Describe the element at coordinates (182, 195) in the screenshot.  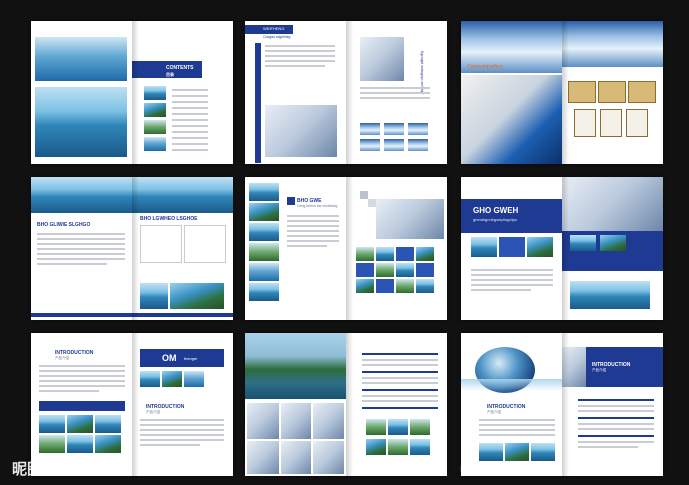
I see `lake-panorama-right` at that location.